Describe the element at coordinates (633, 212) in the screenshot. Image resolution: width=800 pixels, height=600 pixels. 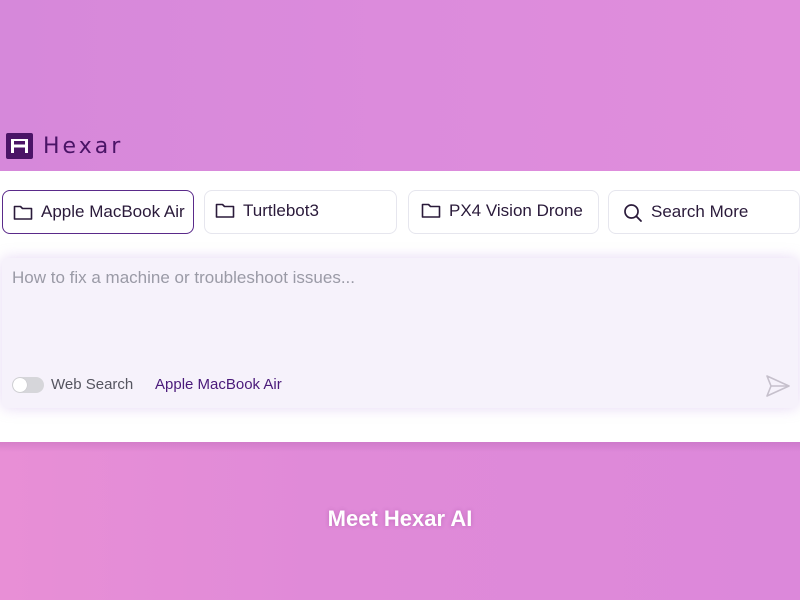
I see `search-icon` at that location.